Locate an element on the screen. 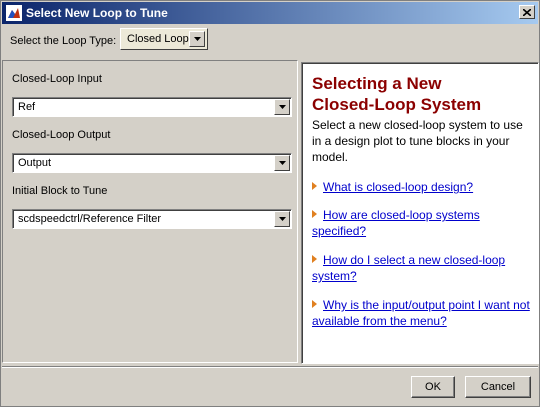  loop-type-label: Select the Loop Type: is located at coordinates (63, 41).